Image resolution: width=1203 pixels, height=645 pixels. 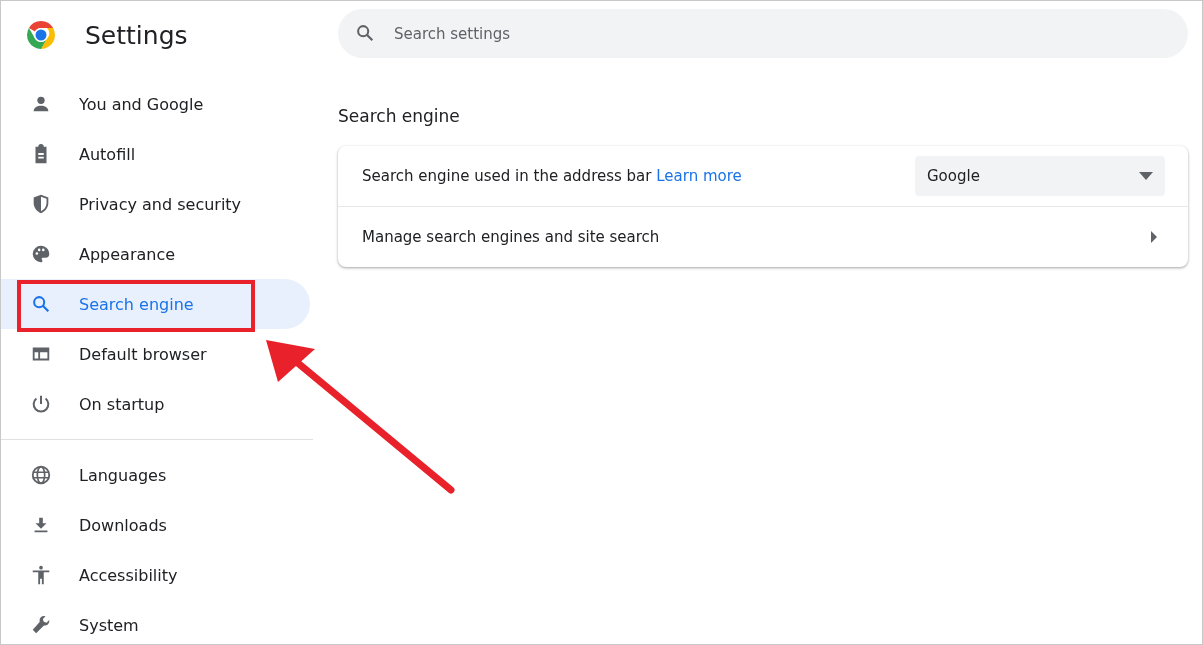 I want to click on wrench-icon, so click(x=41, y=625).